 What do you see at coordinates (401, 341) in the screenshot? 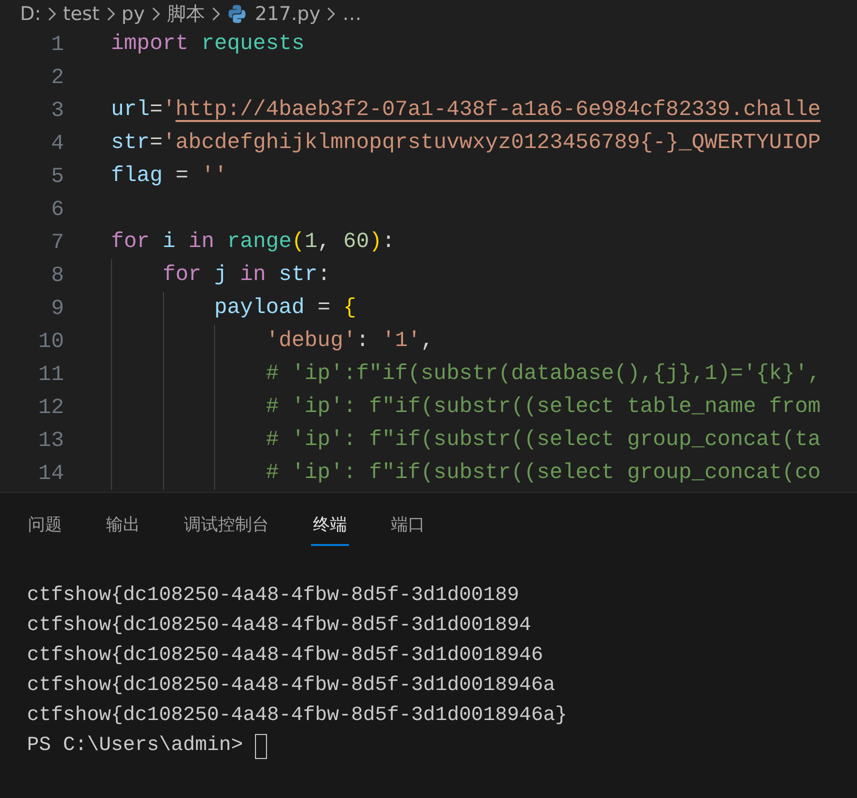
I see `code-token: '1'` at bounding box center [401, 341].